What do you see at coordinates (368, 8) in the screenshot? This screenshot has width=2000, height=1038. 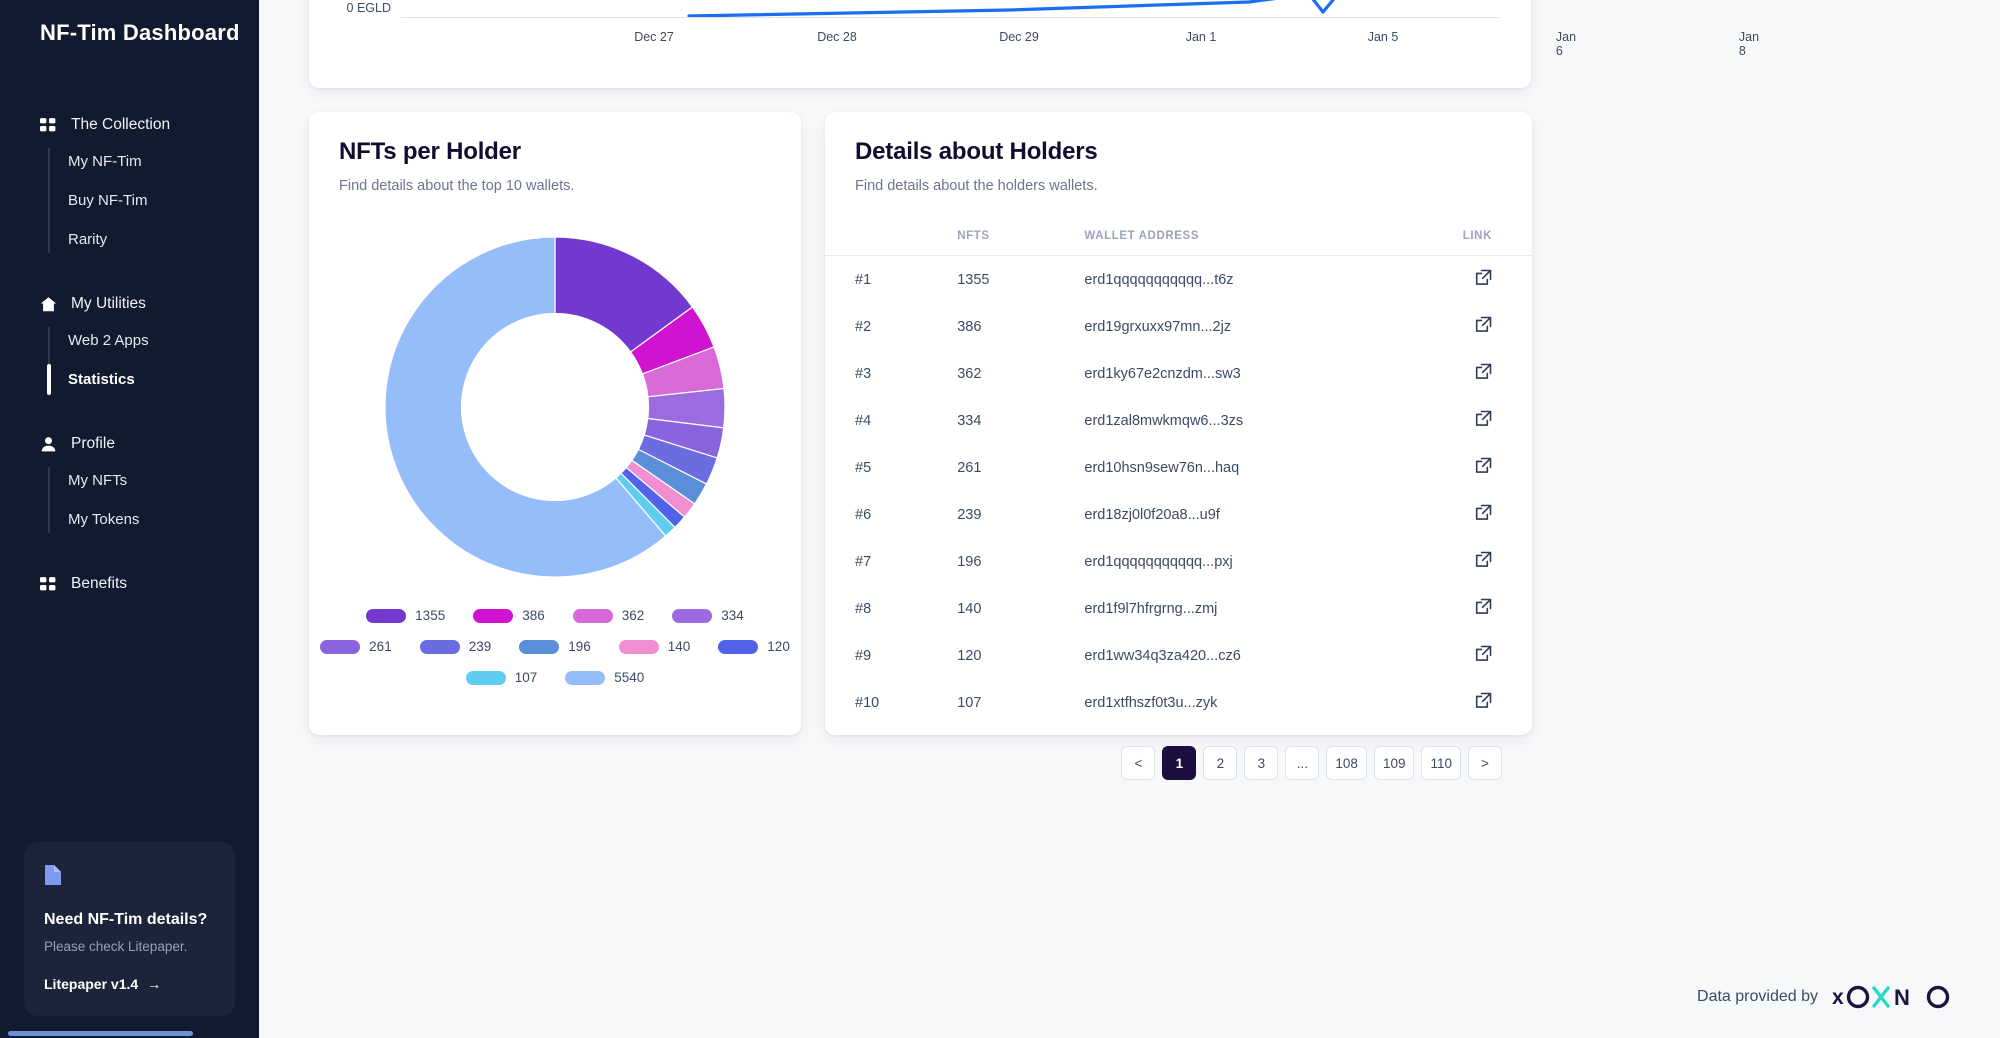 I see `price-chart-y-label: 0 EGLD` at bounding box center [368, 8].